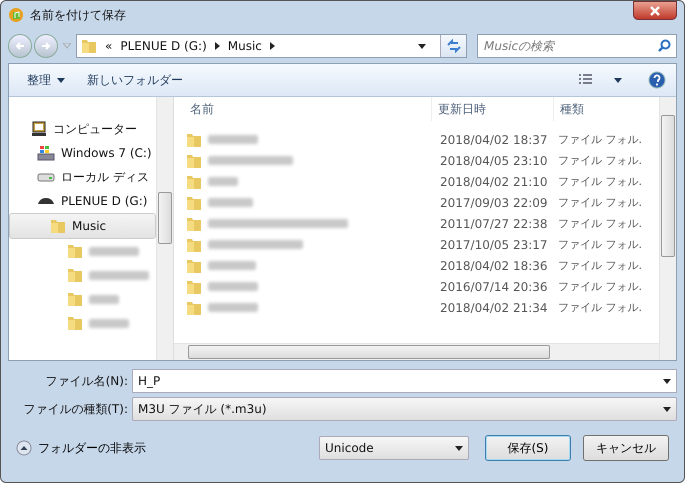  I want to click on column-header: 名前, so click(303, 109).